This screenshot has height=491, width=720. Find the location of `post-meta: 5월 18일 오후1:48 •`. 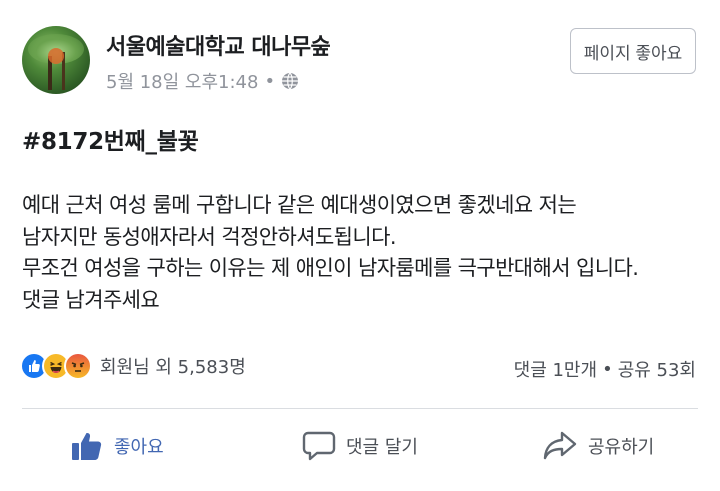

post-meta: 5월 18일 오후1:48 • is located at coordinates (202, 81).